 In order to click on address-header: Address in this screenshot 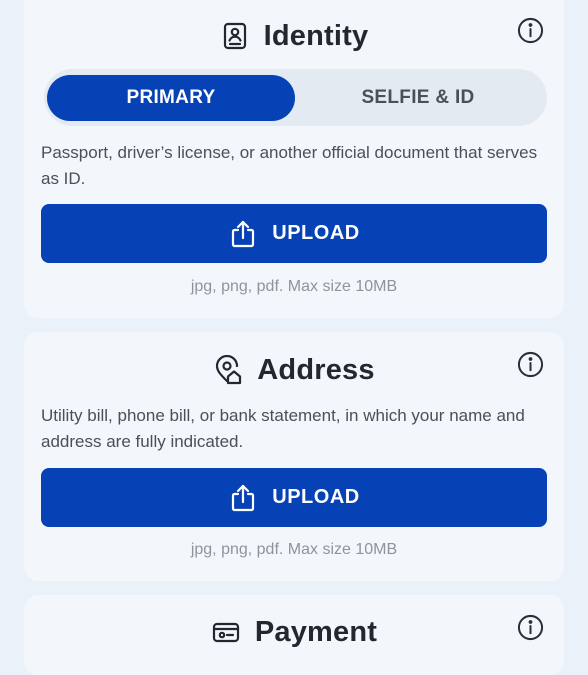, I will do `click(294, 370)`.